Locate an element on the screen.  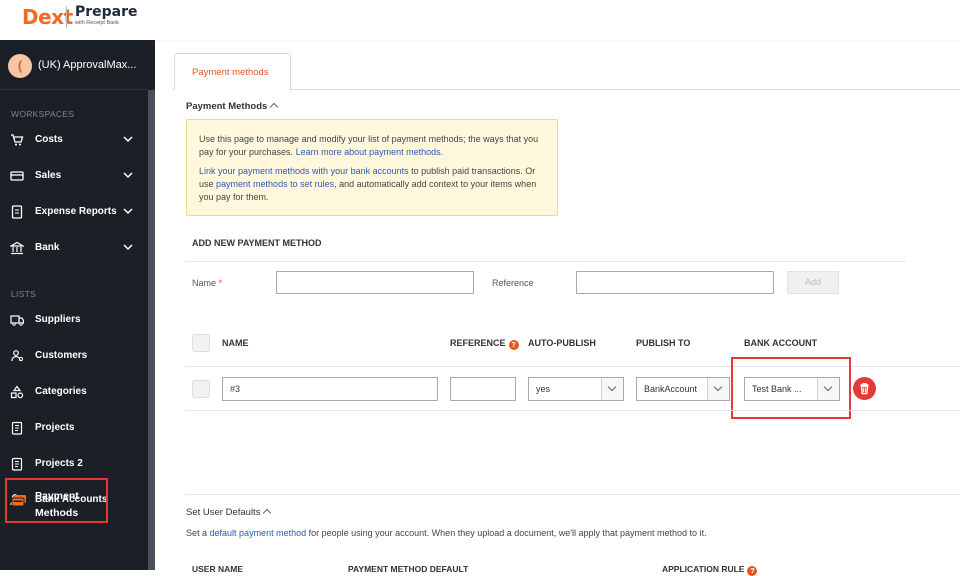
sidebar-item-suppliers: Suppliers is located at coordinates (74, 320).